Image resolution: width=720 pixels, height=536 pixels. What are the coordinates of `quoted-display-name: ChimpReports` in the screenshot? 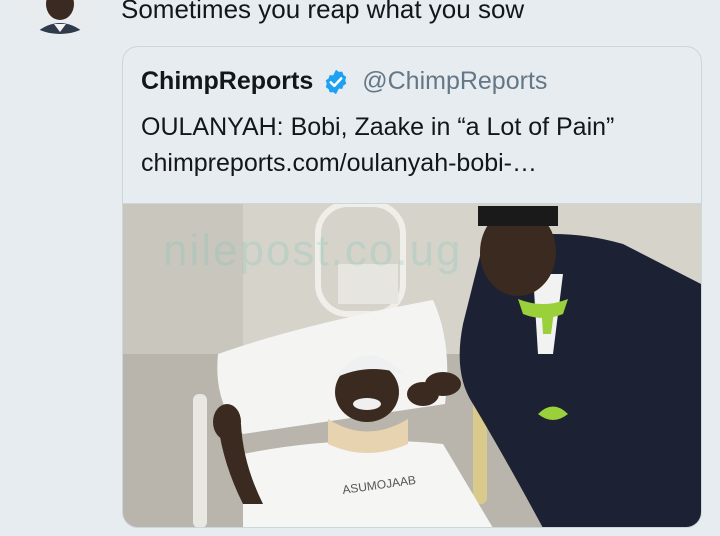 It's located at (227, 81).